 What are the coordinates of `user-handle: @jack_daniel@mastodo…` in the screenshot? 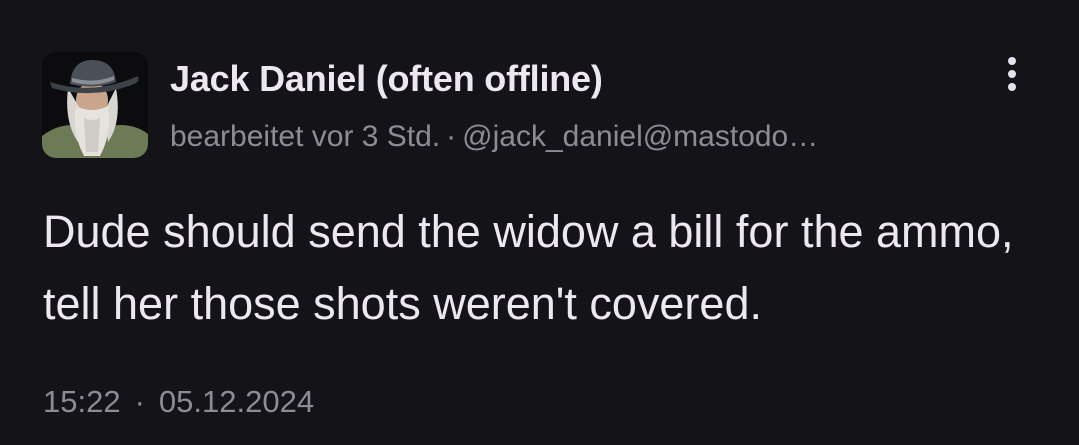 It's located at (640, 136).